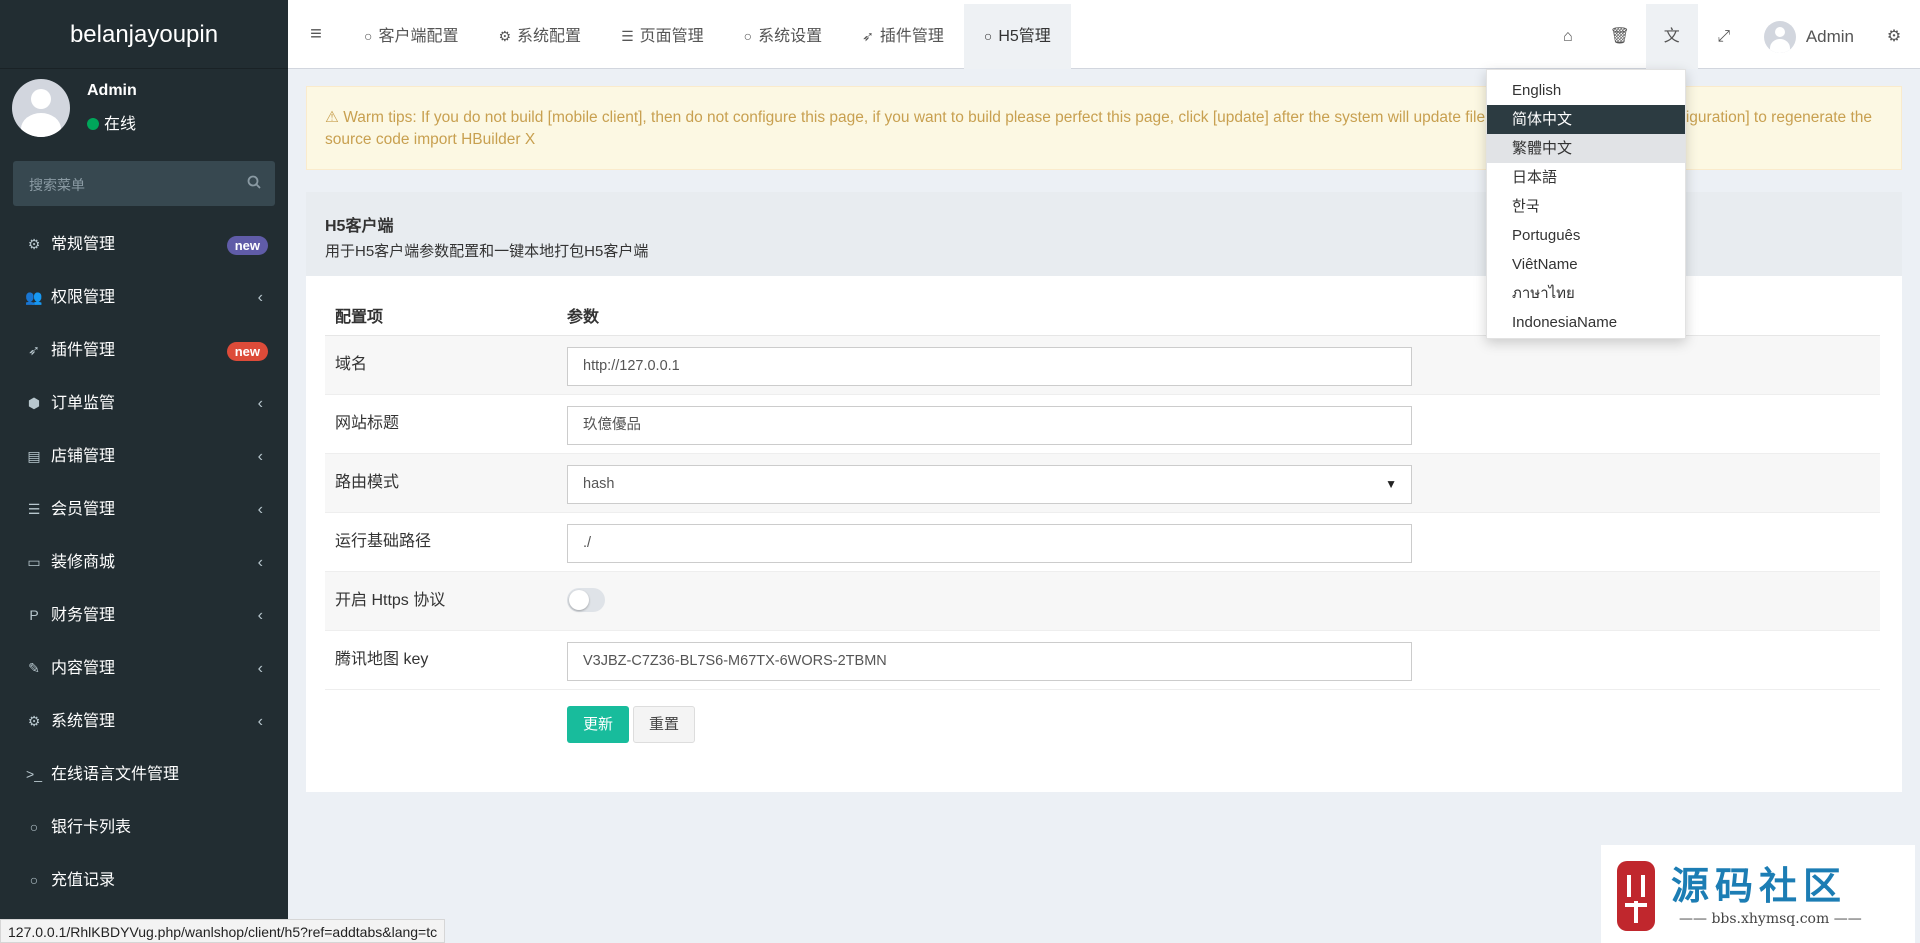 The image size is (1920, 943). I want to click on sidebar-item-plugins: ➶ 插件管理 new, so click(144, 350).